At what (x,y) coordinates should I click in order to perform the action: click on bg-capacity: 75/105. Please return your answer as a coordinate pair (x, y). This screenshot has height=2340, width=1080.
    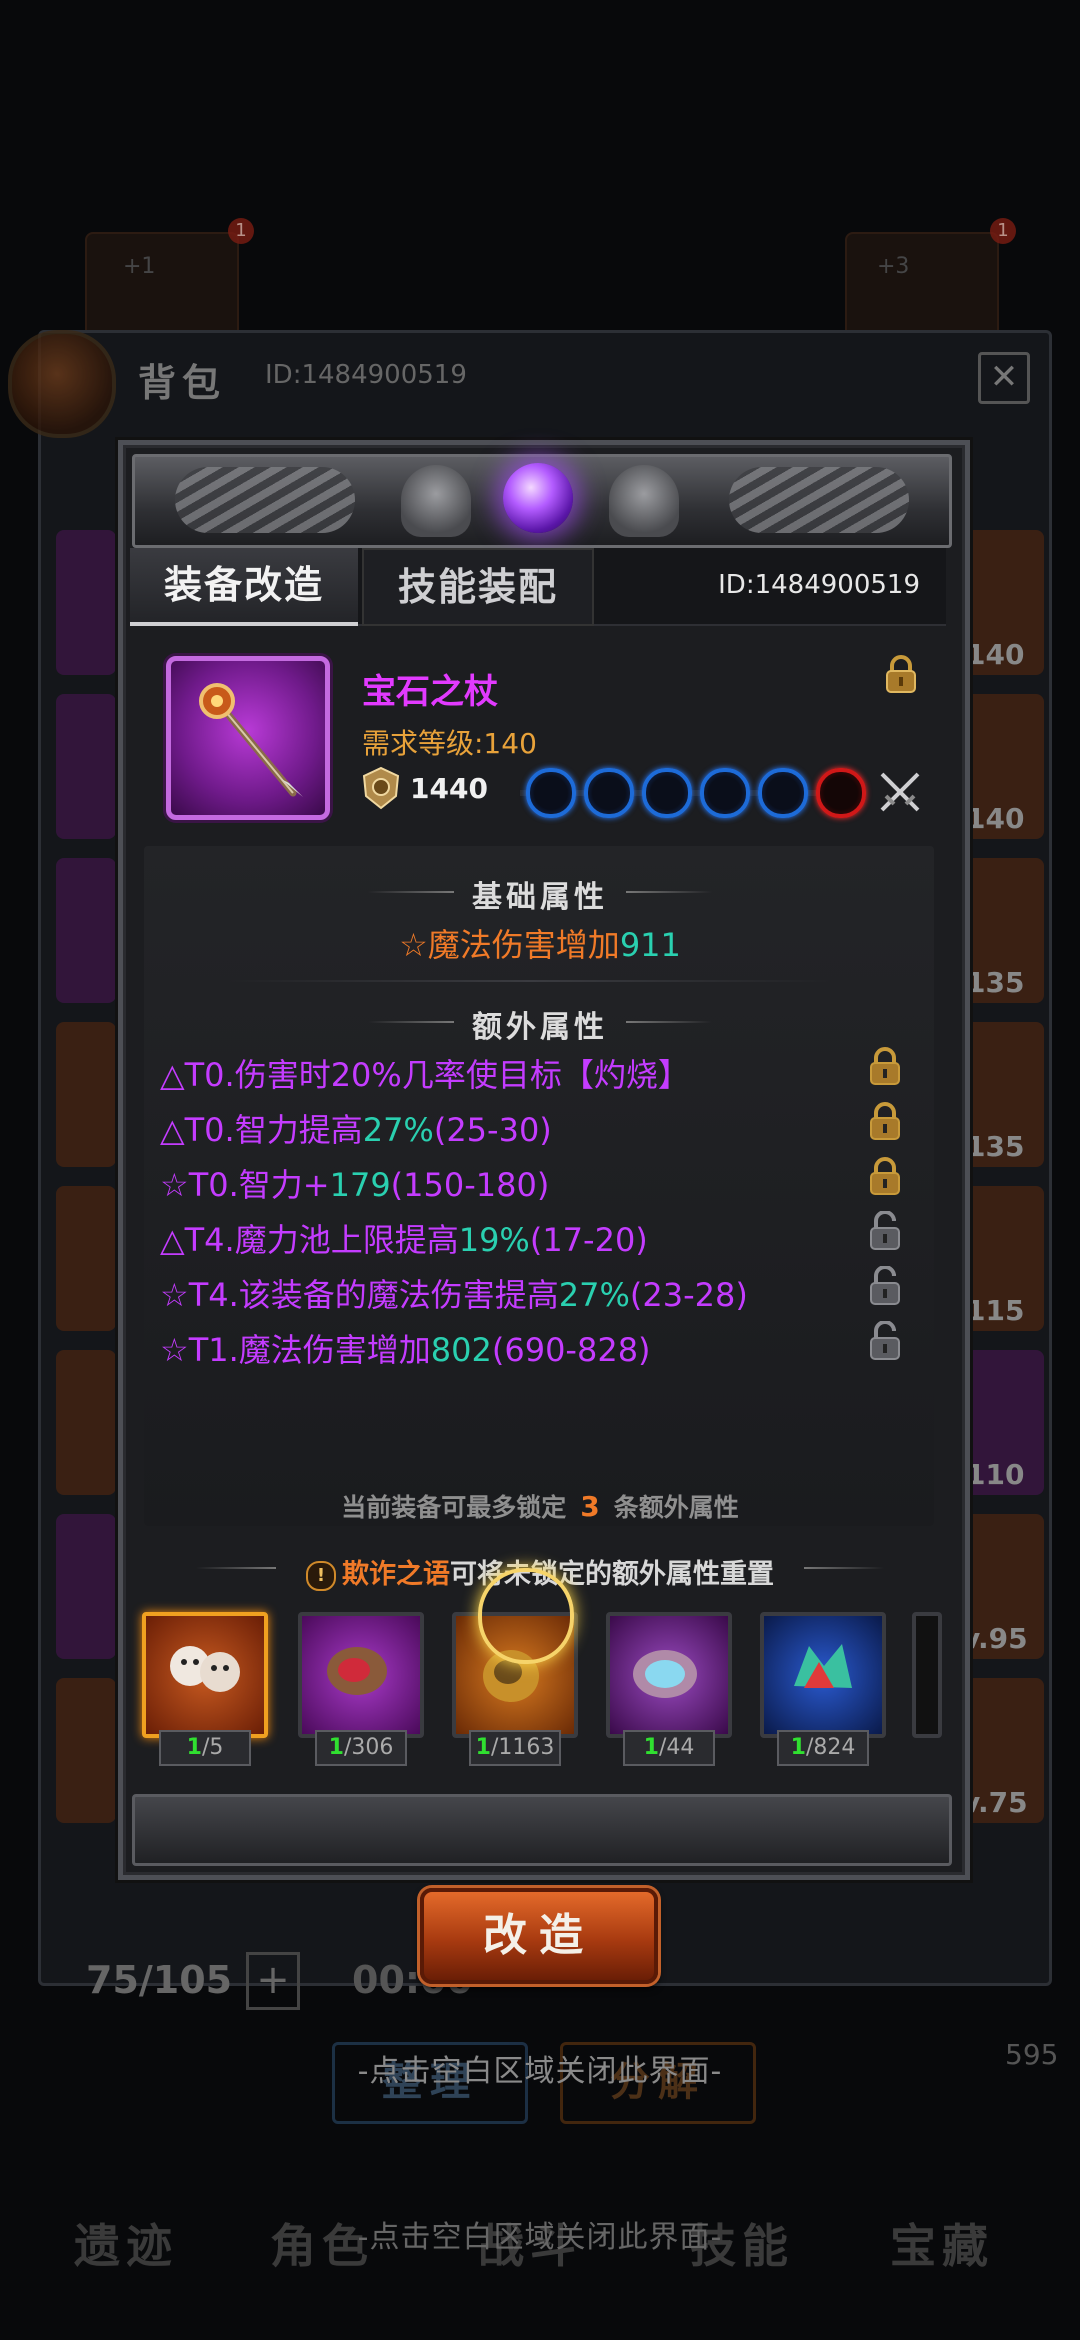
    Looking at the image, I should click on (159, 1980).